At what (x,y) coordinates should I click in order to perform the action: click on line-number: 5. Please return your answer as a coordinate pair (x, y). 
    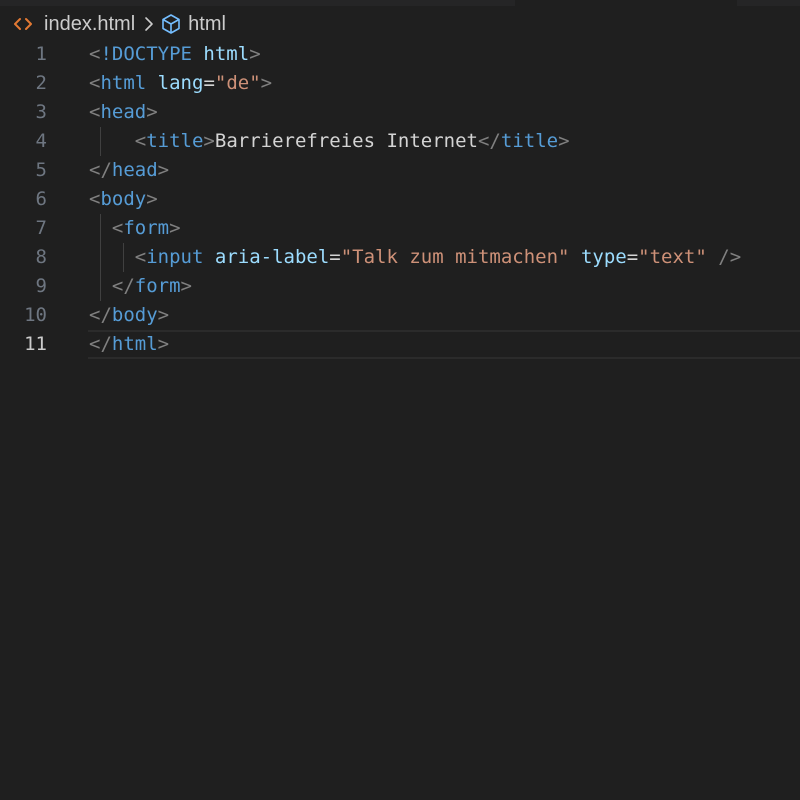
    Looking at the image, I should click on (41, 170).